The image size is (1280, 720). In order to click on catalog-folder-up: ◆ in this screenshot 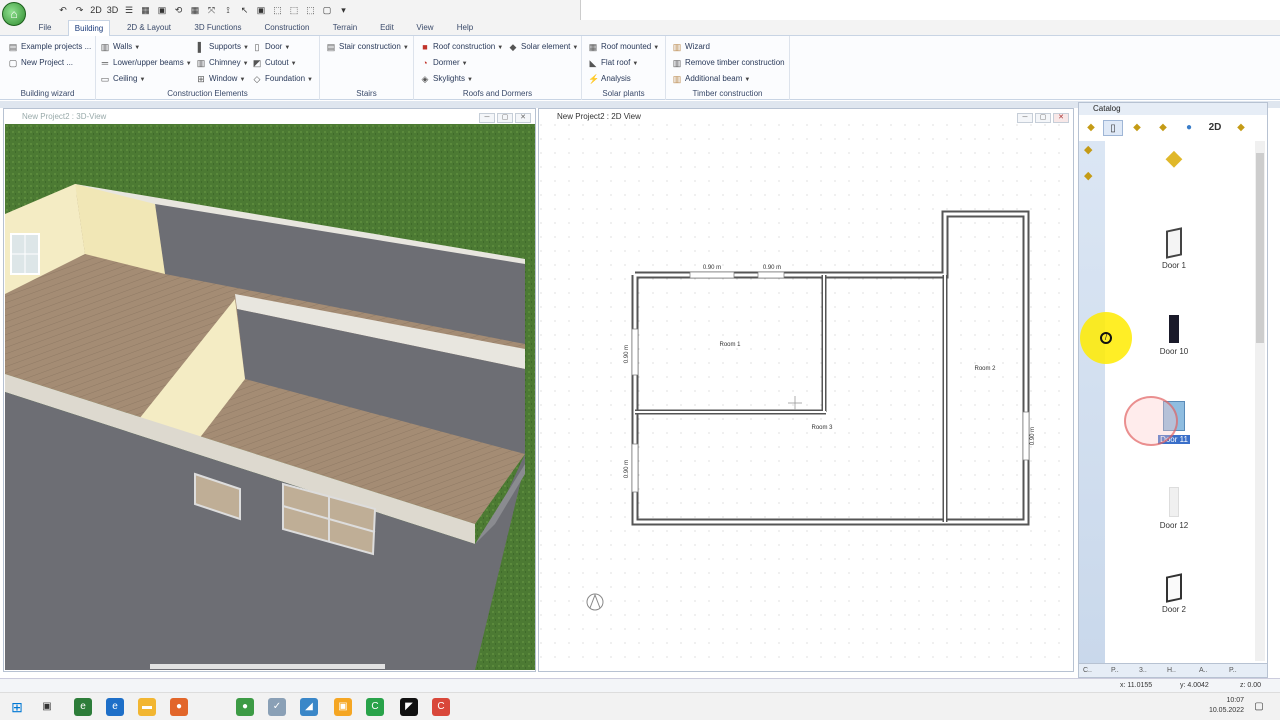, I will do `click(1174, 160)`.